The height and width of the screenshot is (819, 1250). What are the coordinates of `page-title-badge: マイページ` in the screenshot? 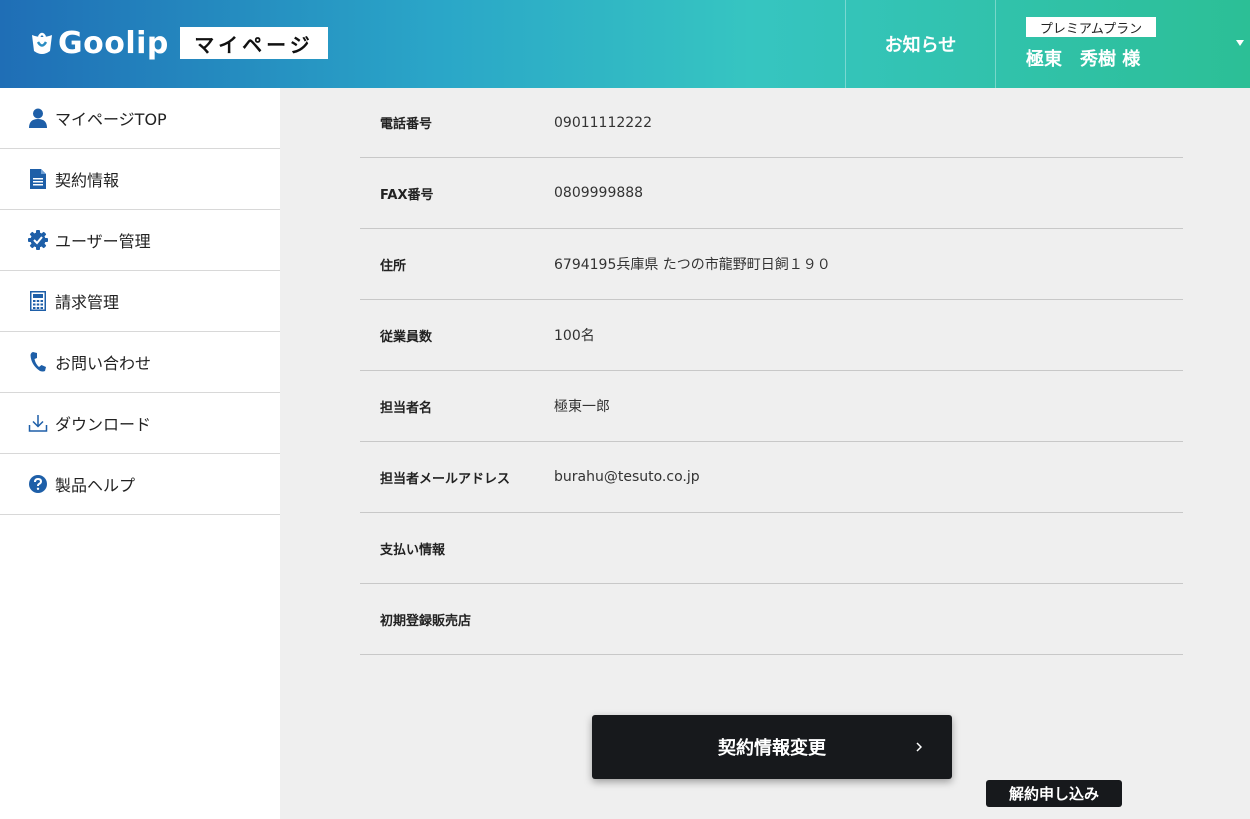 It's located at (254, 43).